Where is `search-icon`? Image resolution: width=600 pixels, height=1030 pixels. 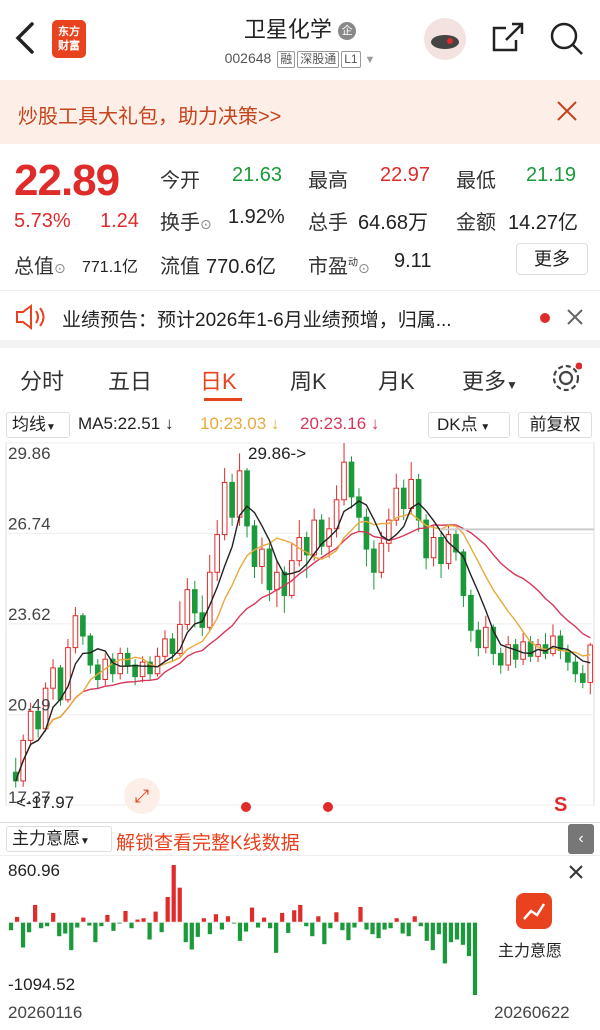
search-icon is located at coordinates (566, 40).